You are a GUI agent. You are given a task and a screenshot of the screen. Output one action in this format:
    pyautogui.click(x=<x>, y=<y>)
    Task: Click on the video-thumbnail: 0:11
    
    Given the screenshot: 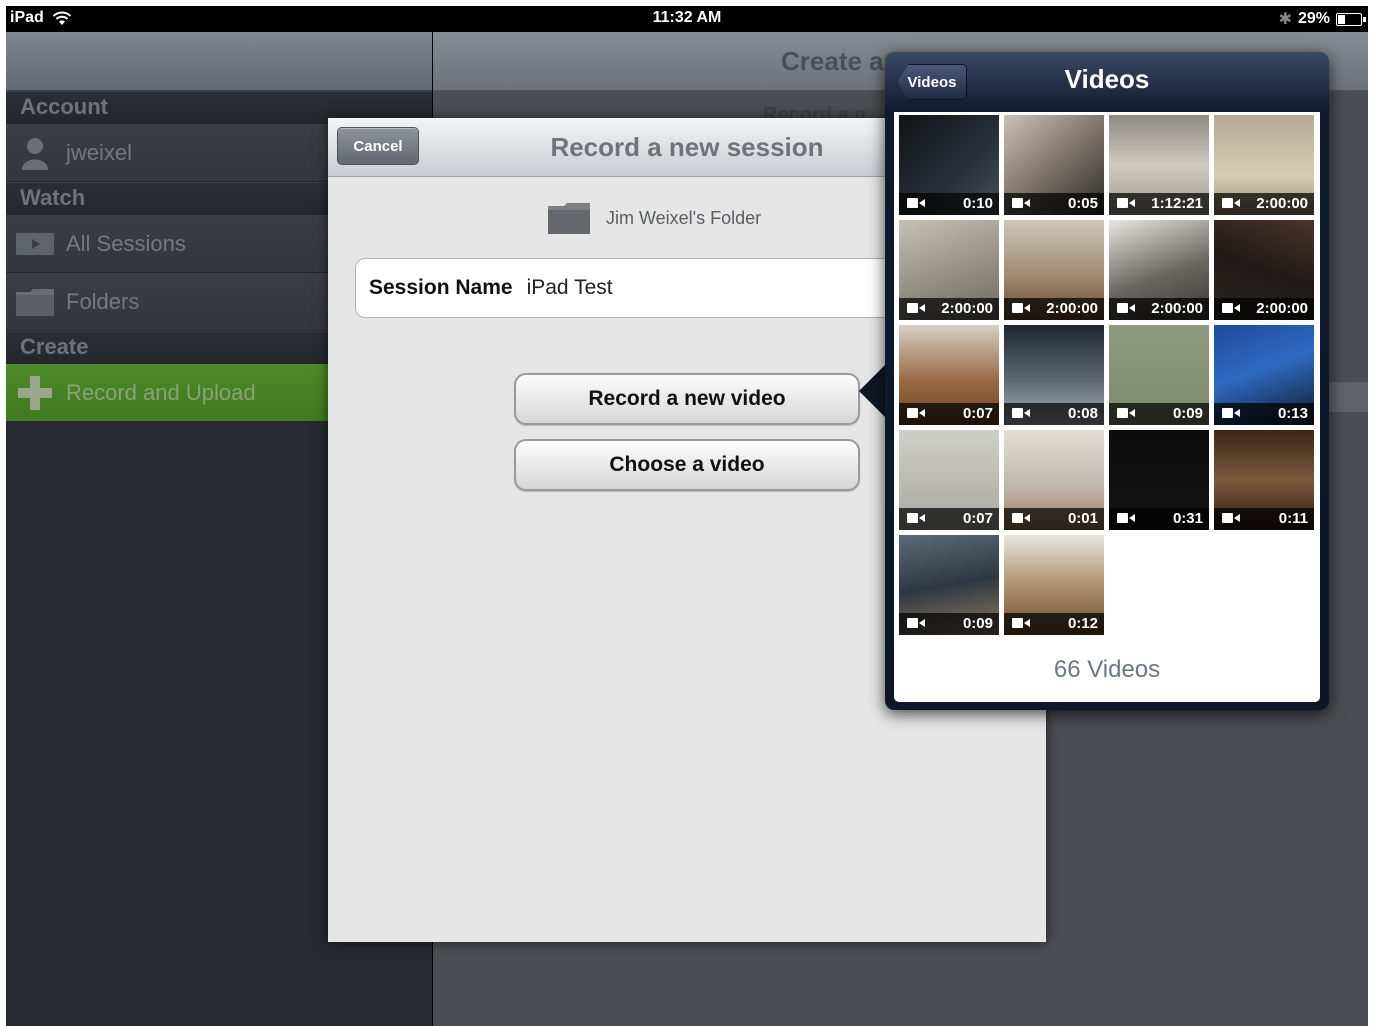 What is the action you would take?
    pyautogui.click(x=1264, y=480)
    